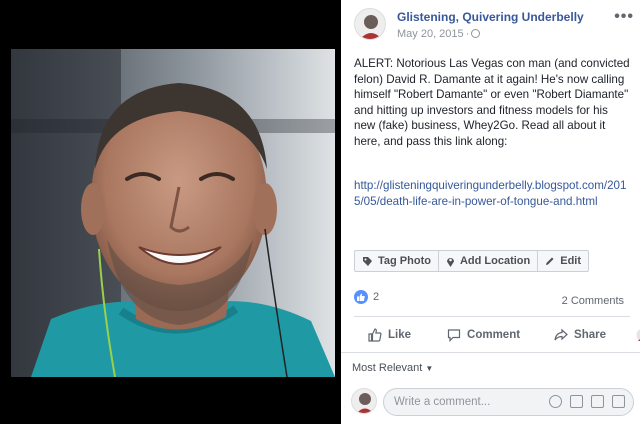 The width and height of the screenshot is (640, 424). I want to click on edit-button: Edit, so click(563, 261).